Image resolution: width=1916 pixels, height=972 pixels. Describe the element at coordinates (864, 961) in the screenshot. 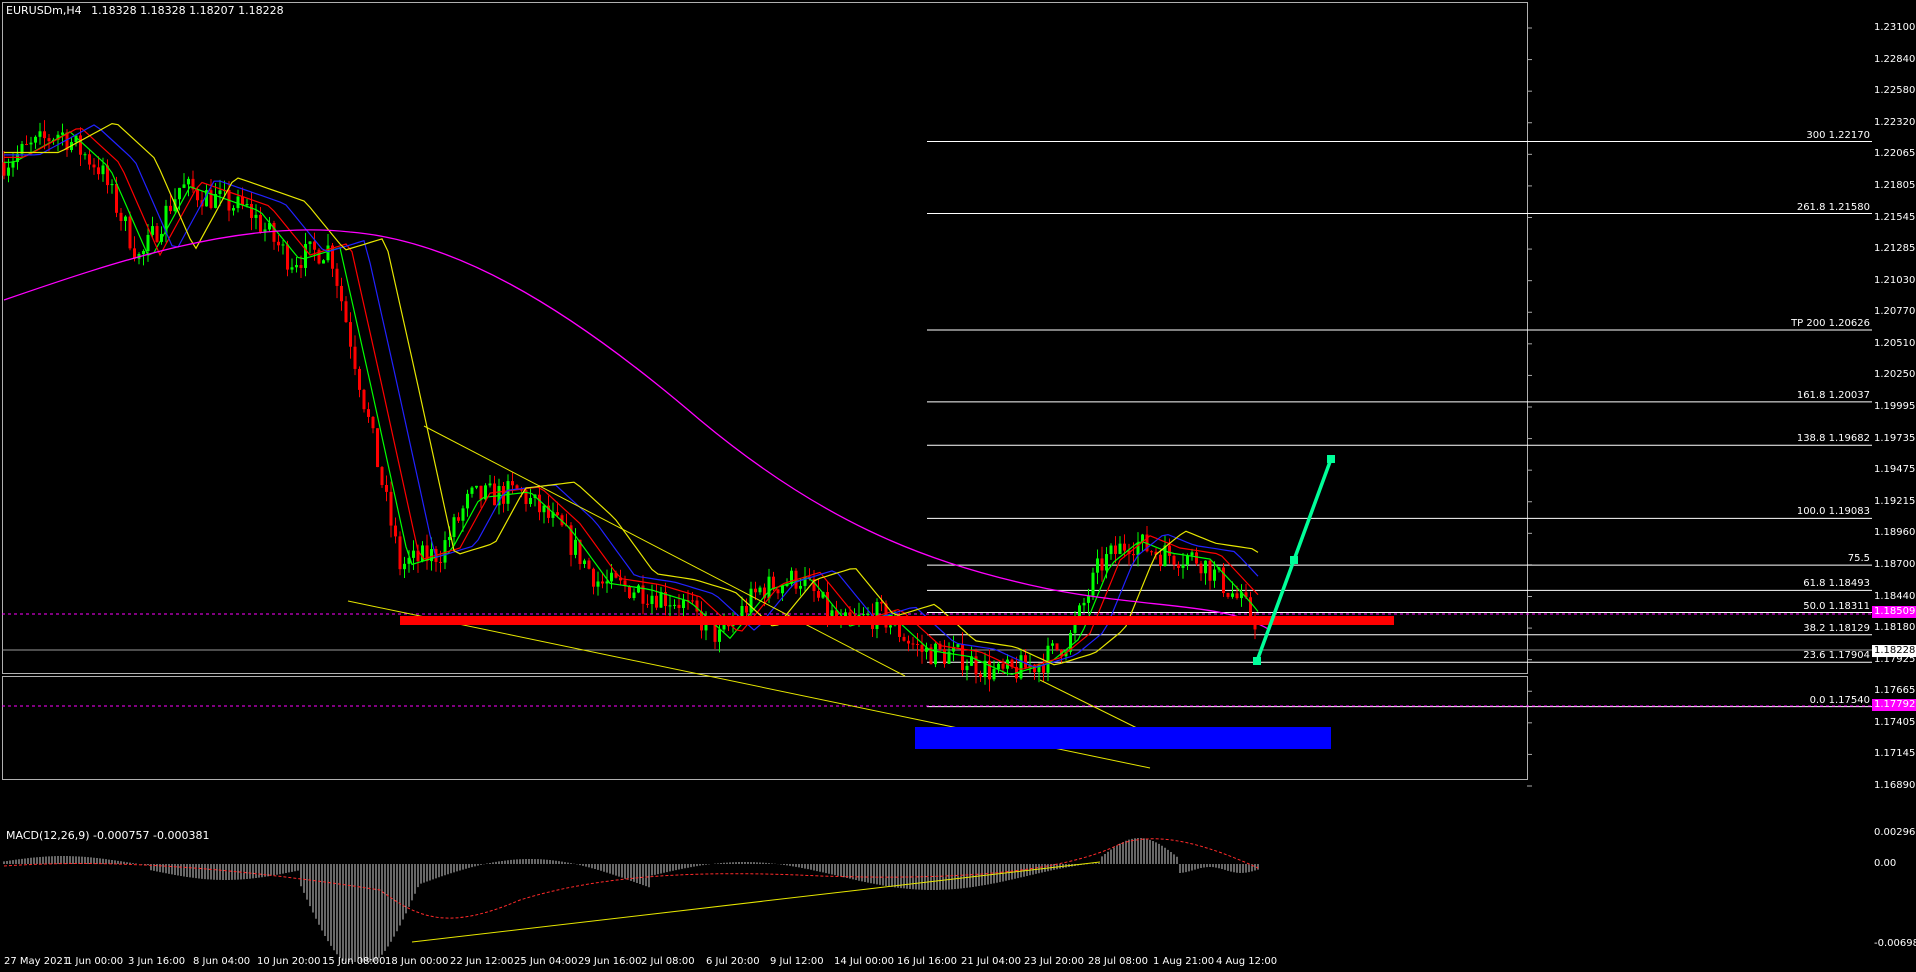

I see `time-axis-label: 14 Jul 00:00` at that location.